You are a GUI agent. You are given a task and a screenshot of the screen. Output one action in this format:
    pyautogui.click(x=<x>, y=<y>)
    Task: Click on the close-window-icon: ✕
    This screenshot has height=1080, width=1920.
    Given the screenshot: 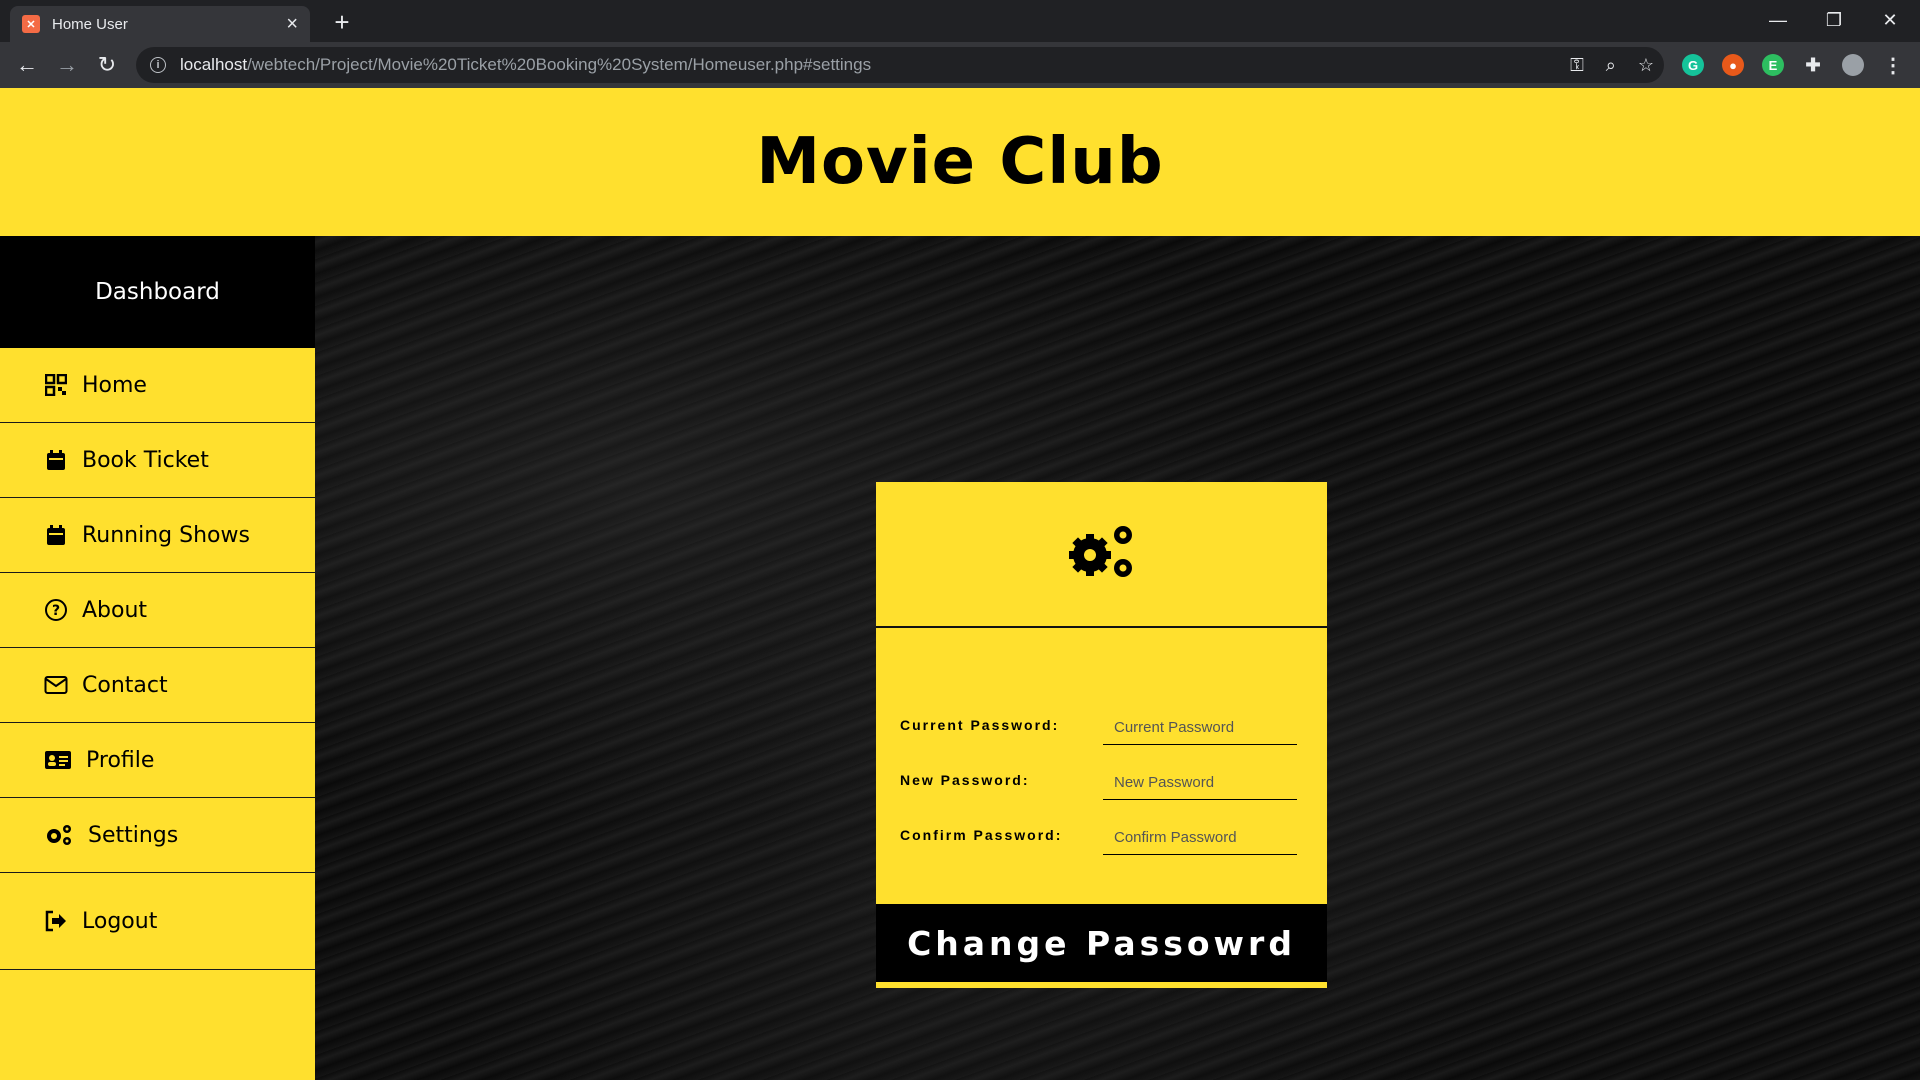 What is the action you would take?
    pyautogui.click(x=1890, y=20)
    